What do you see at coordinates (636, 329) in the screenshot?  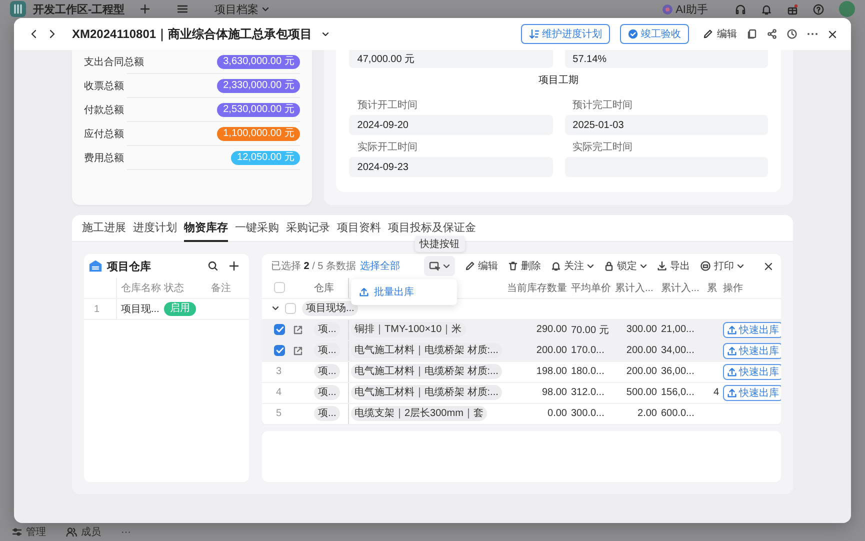 I see `table-cell: 300.00` at bounding box center [636, 329].